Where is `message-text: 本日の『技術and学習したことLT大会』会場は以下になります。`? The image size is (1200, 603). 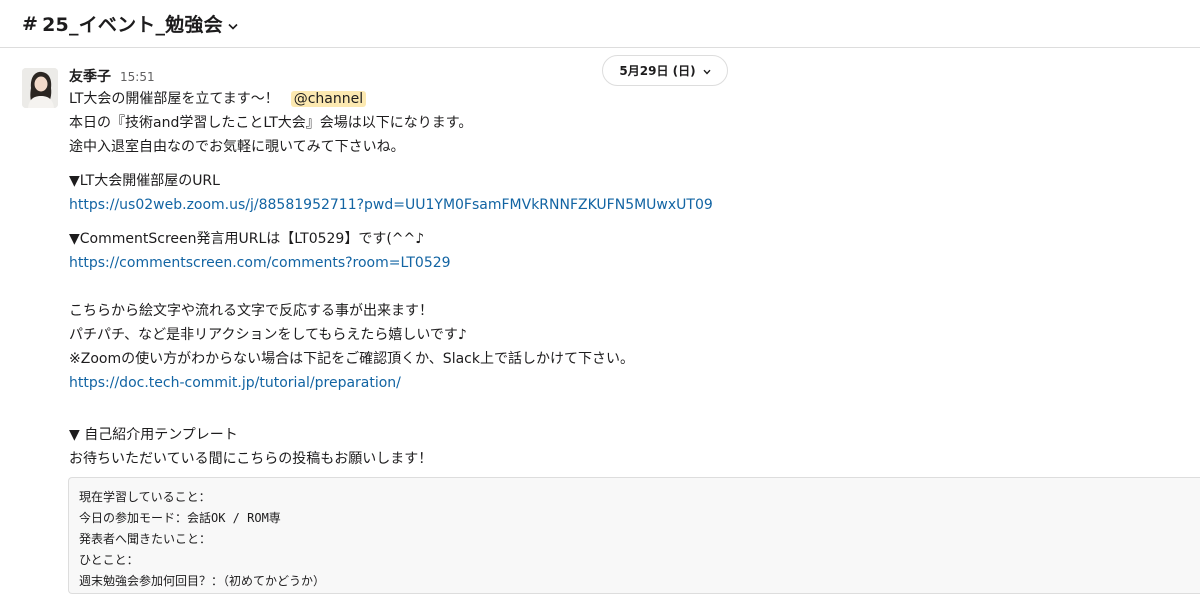
message-text: 本日の『技術and学習したことLT大会』会場は以下になります。 is located at coordinates (271, 123).